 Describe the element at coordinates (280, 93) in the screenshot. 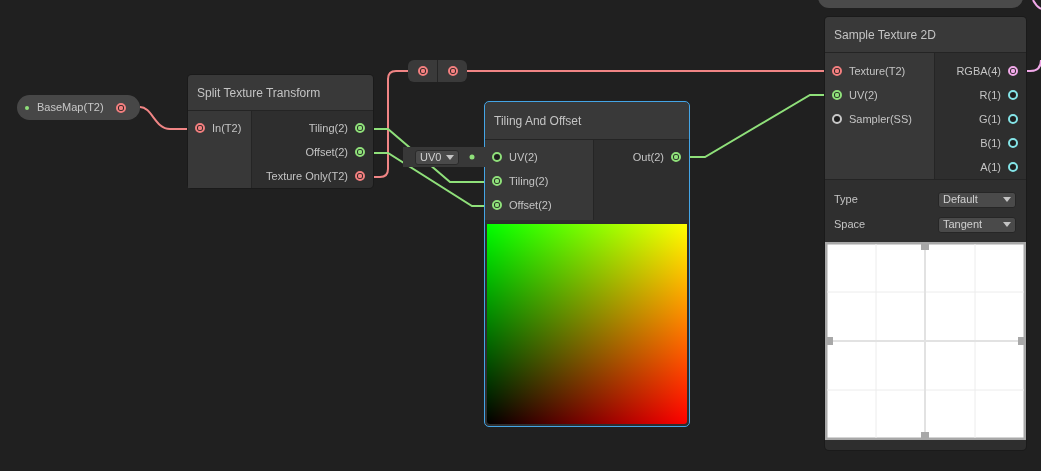

I see `node-title: Split Texture Transform` at that location.